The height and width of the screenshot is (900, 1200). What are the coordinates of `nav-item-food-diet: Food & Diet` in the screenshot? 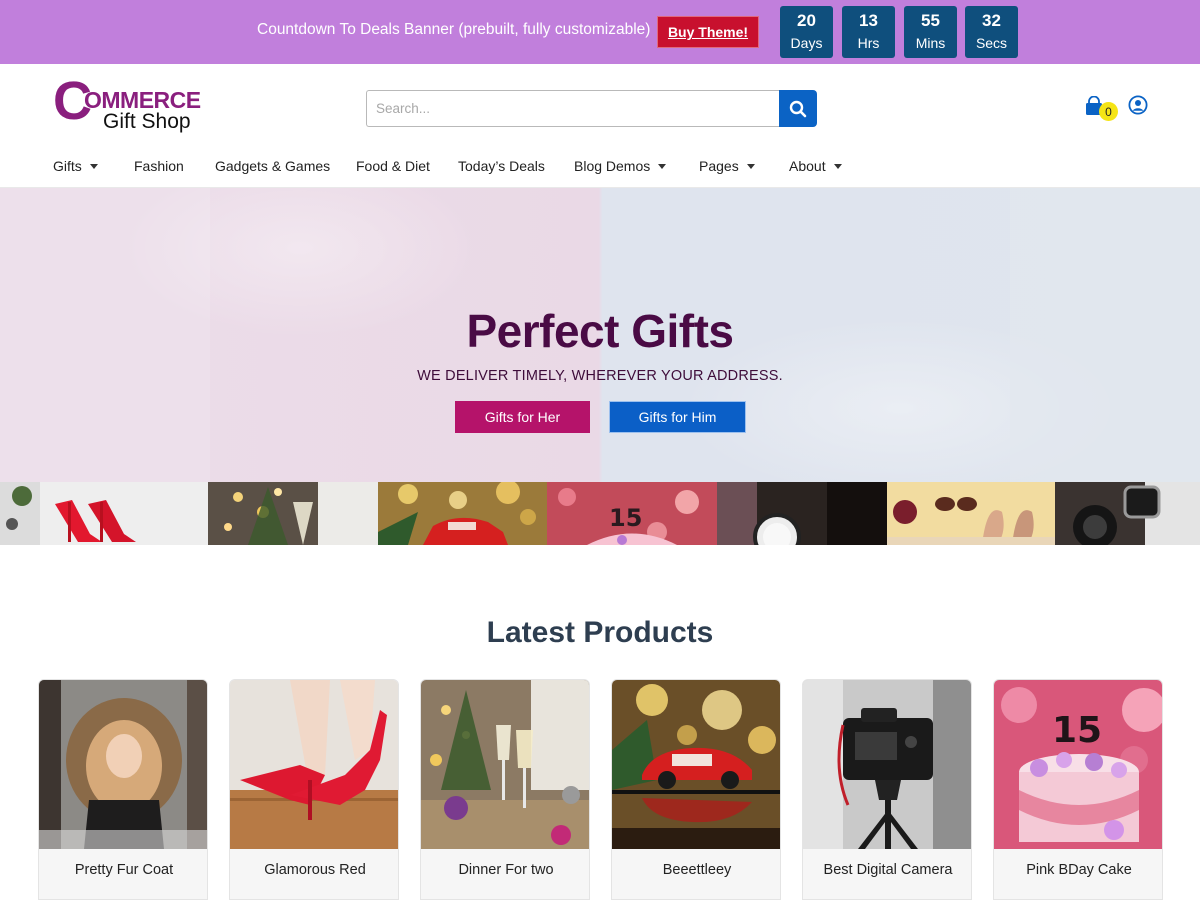 It's located at (393, 166).